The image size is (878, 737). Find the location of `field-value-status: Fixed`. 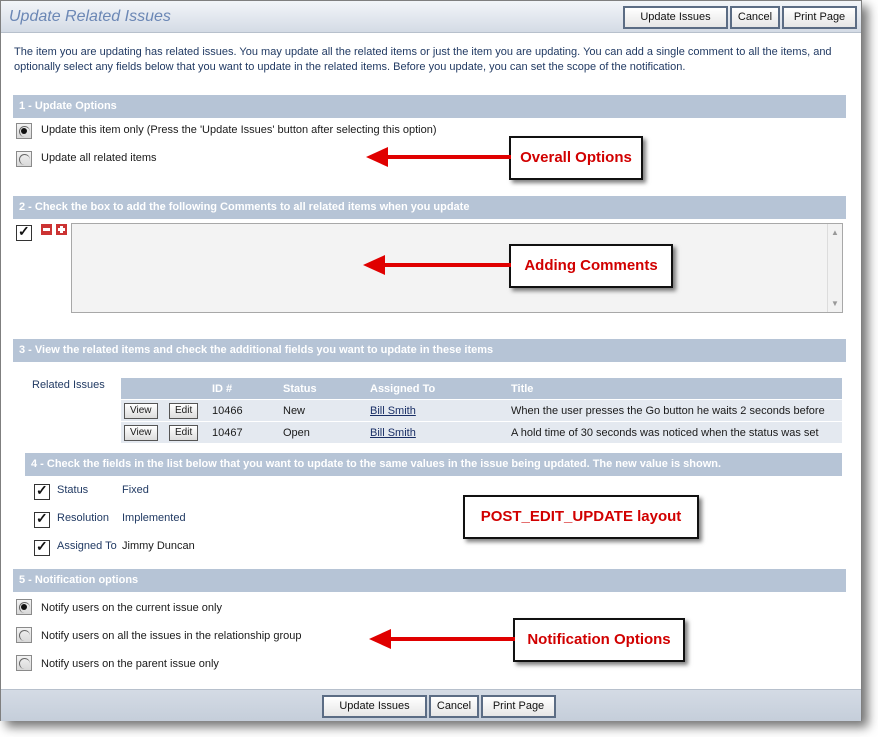

field-value-status: Fixed is located at coordinates (135, 490).